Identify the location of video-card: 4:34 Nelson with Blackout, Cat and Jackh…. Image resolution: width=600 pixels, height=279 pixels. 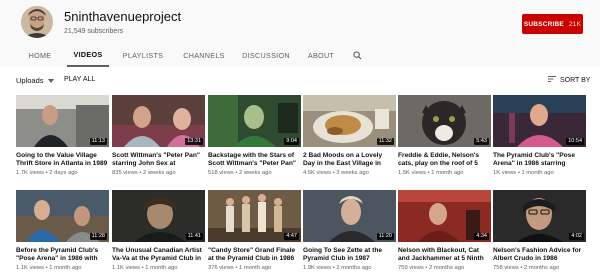
(444, 230).